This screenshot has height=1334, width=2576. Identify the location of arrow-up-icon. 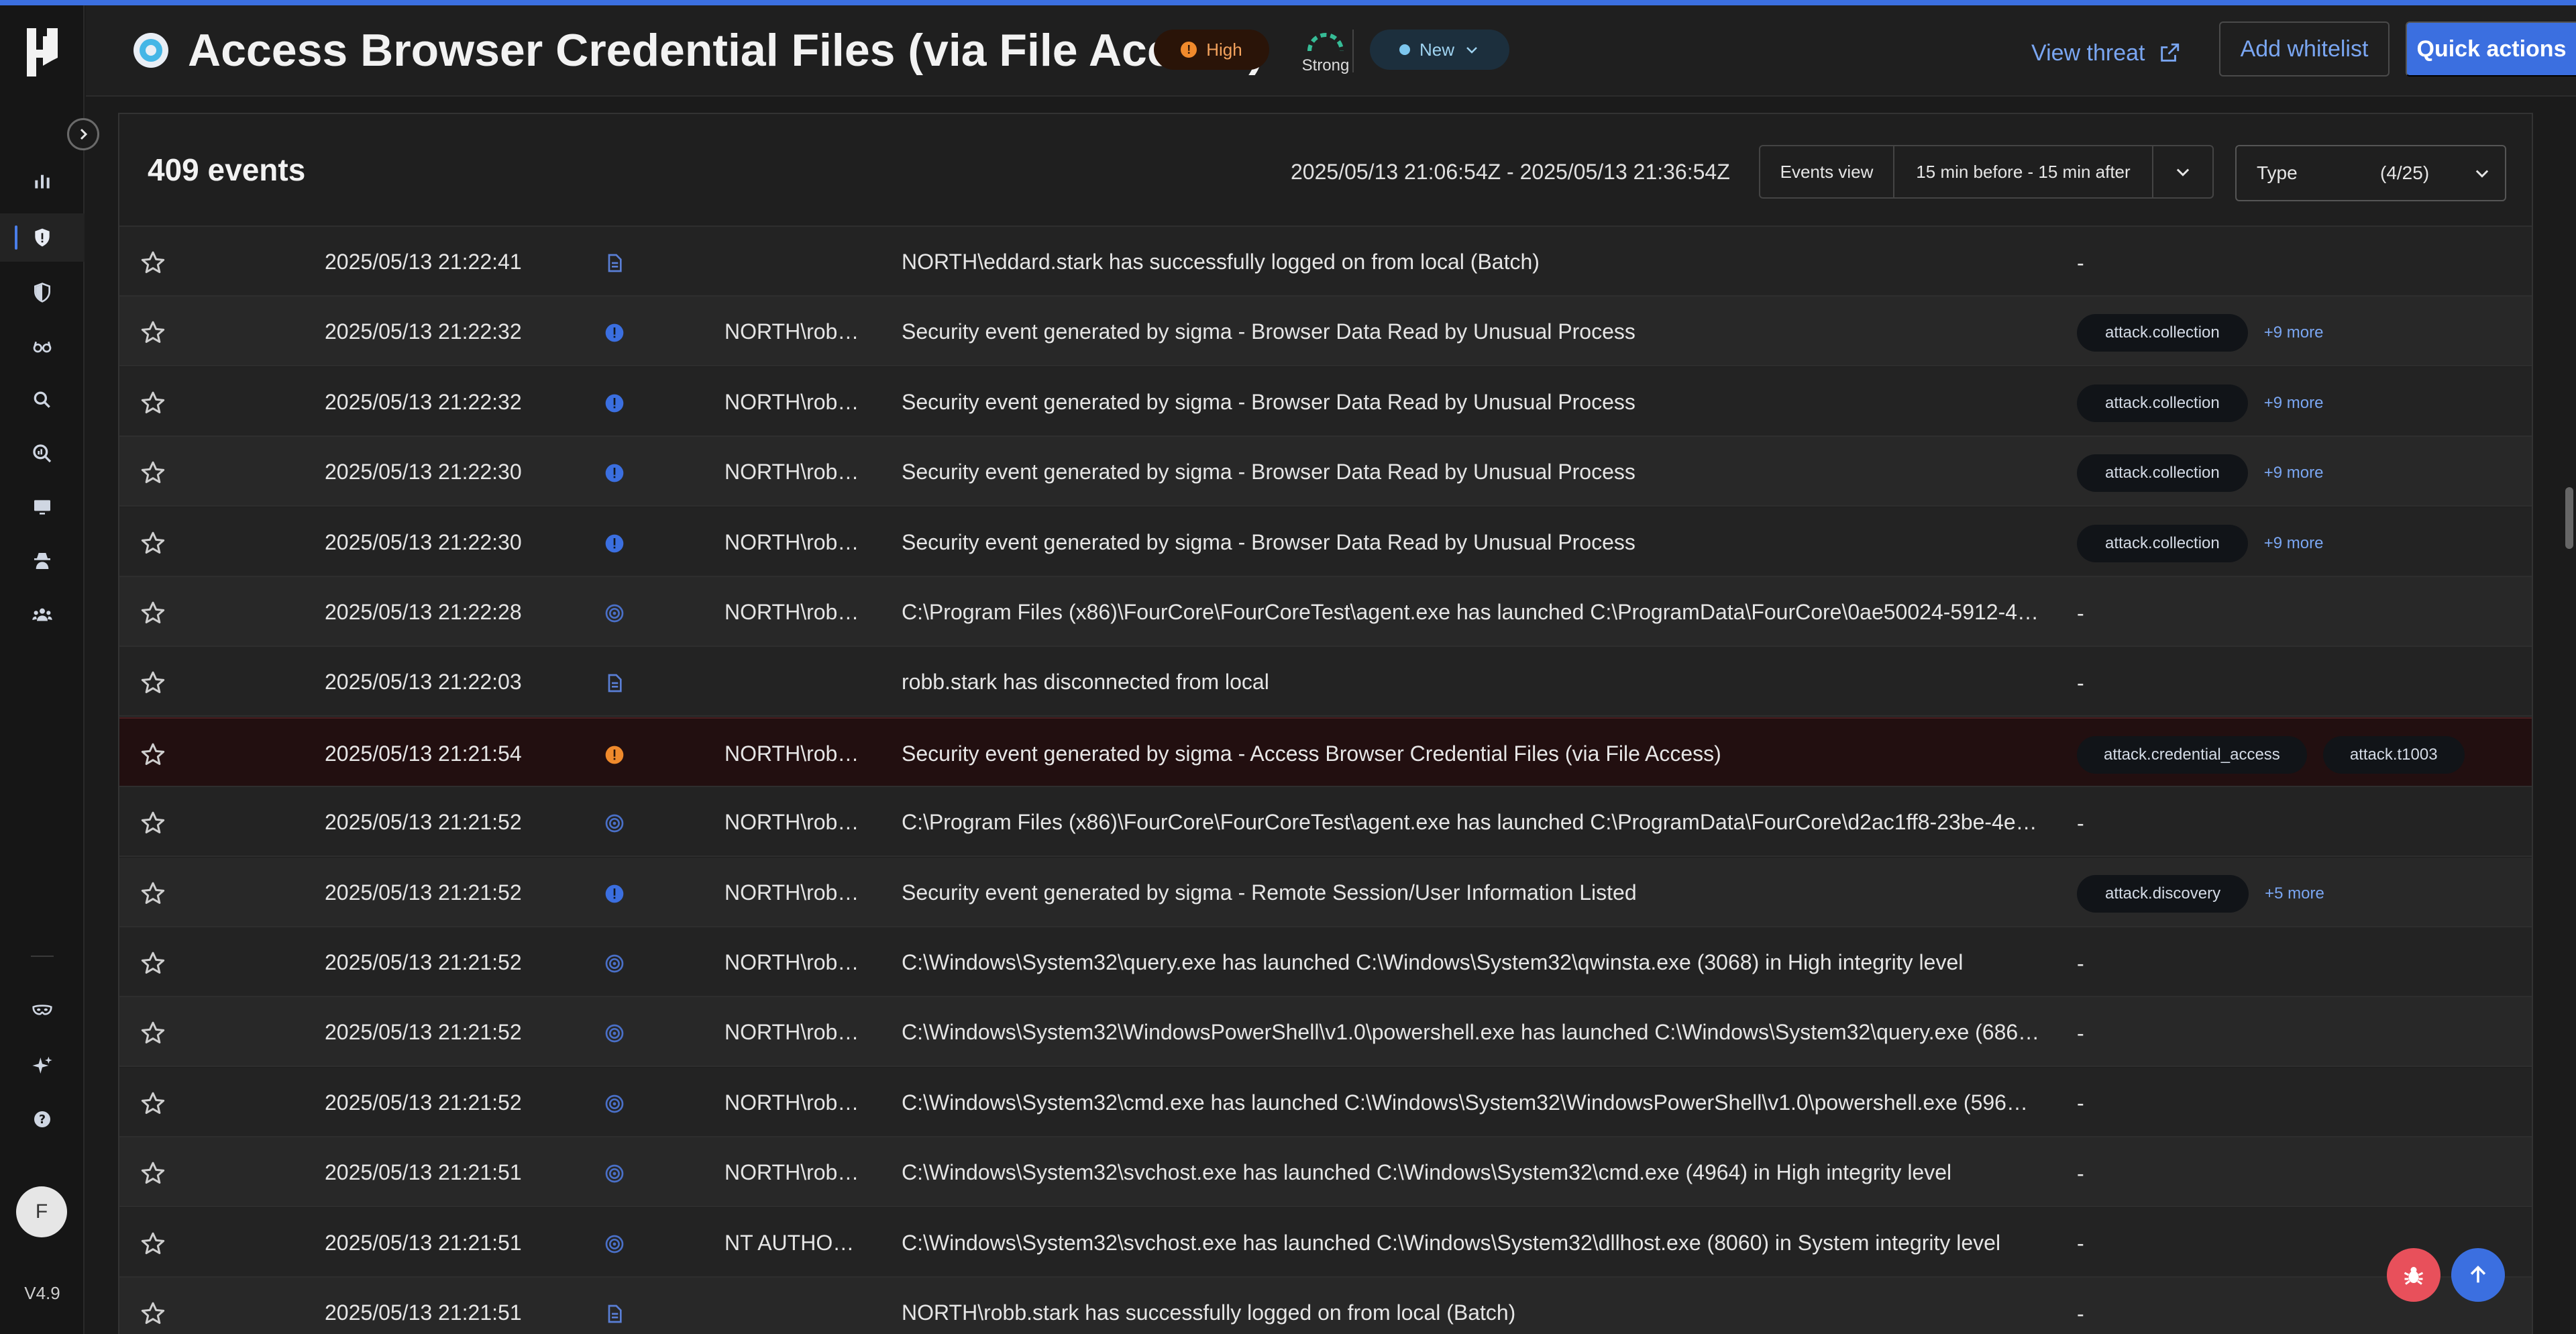
(2478, 1274).